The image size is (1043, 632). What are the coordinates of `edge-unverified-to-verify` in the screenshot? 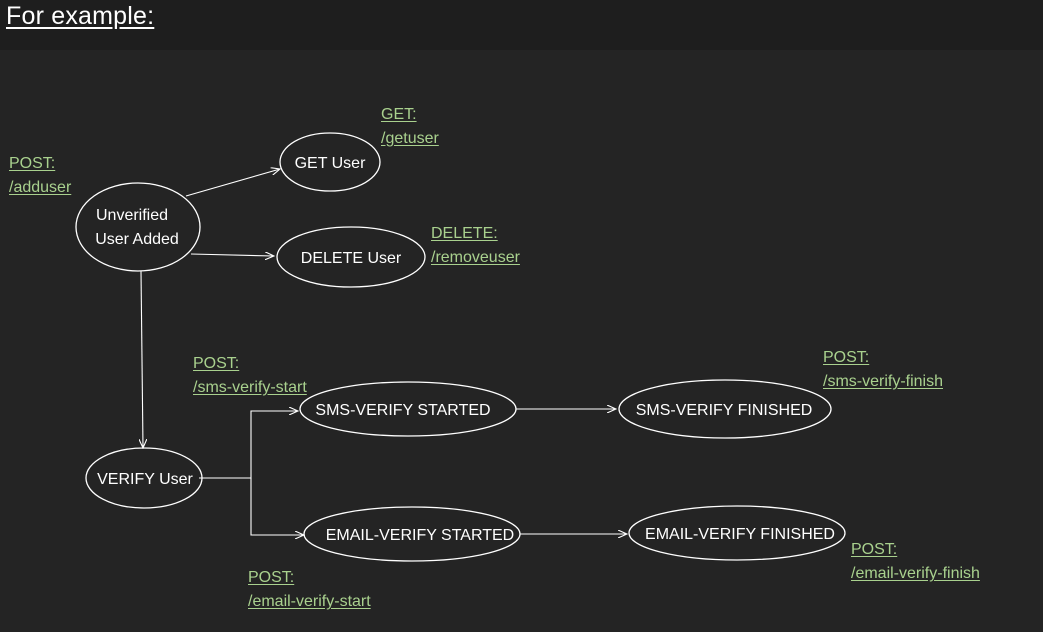 It's located at (142, 359).